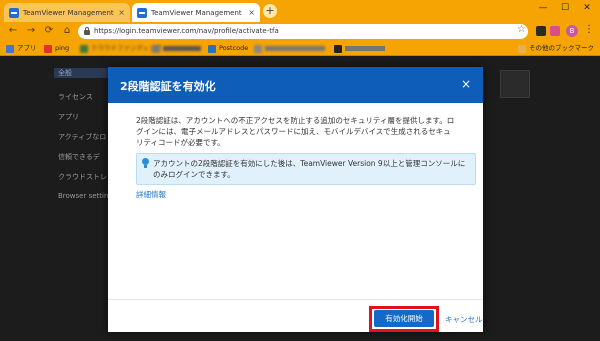 The height and width of the screenshot is (341, 600). What do you see at coordinates (258, 48) in the screenshot?
I see `apple-icon` at bounding box center [258, 48].